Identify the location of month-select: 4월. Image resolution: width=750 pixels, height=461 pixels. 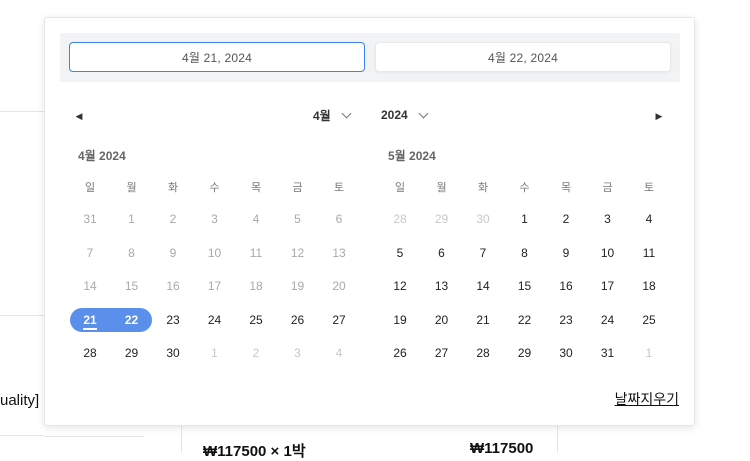
(332, 115).